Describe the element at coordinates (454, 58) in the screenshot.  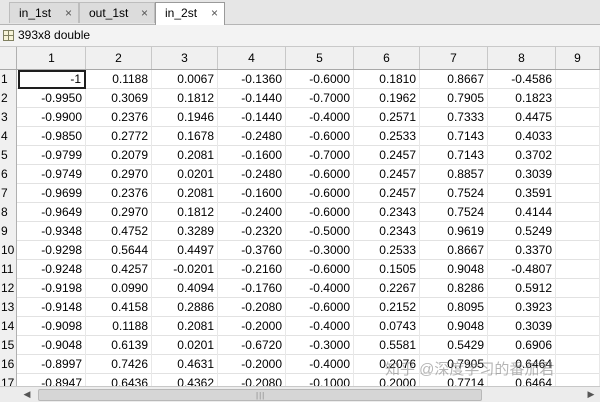
I see `column-header: 7` at that location.